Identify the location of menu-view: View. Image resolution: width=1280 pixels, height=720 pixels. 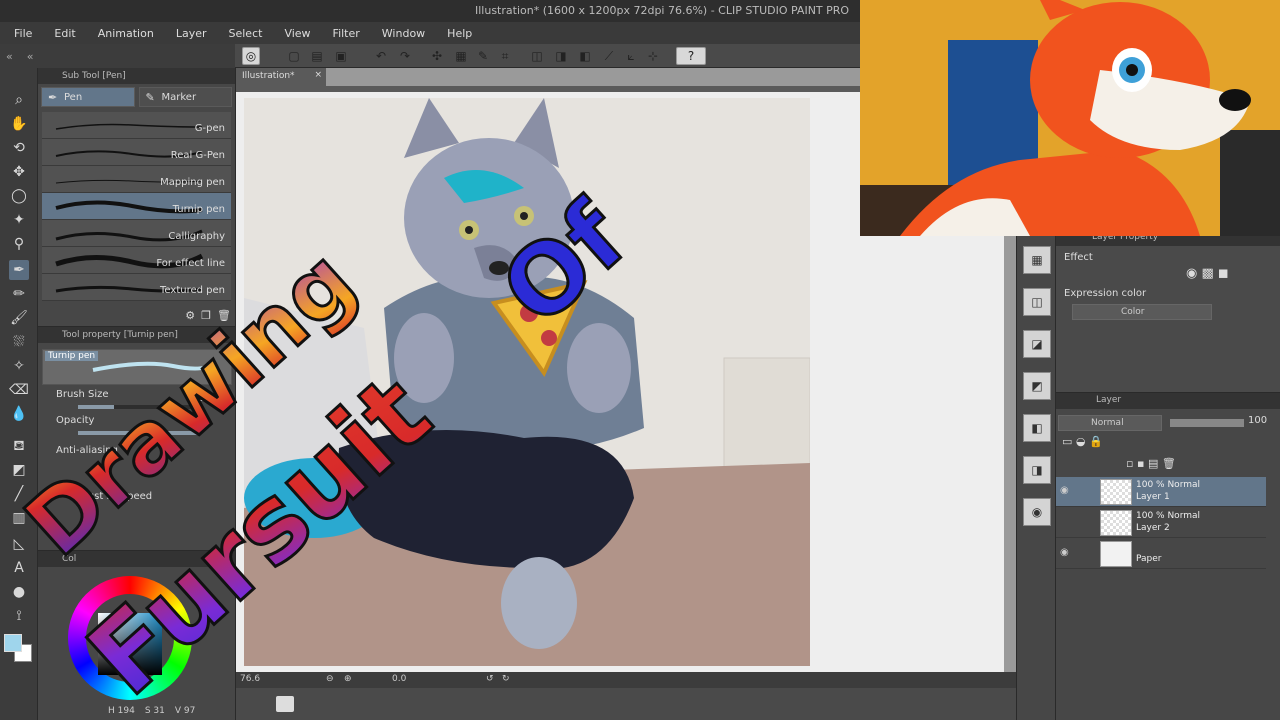
(297, 33).